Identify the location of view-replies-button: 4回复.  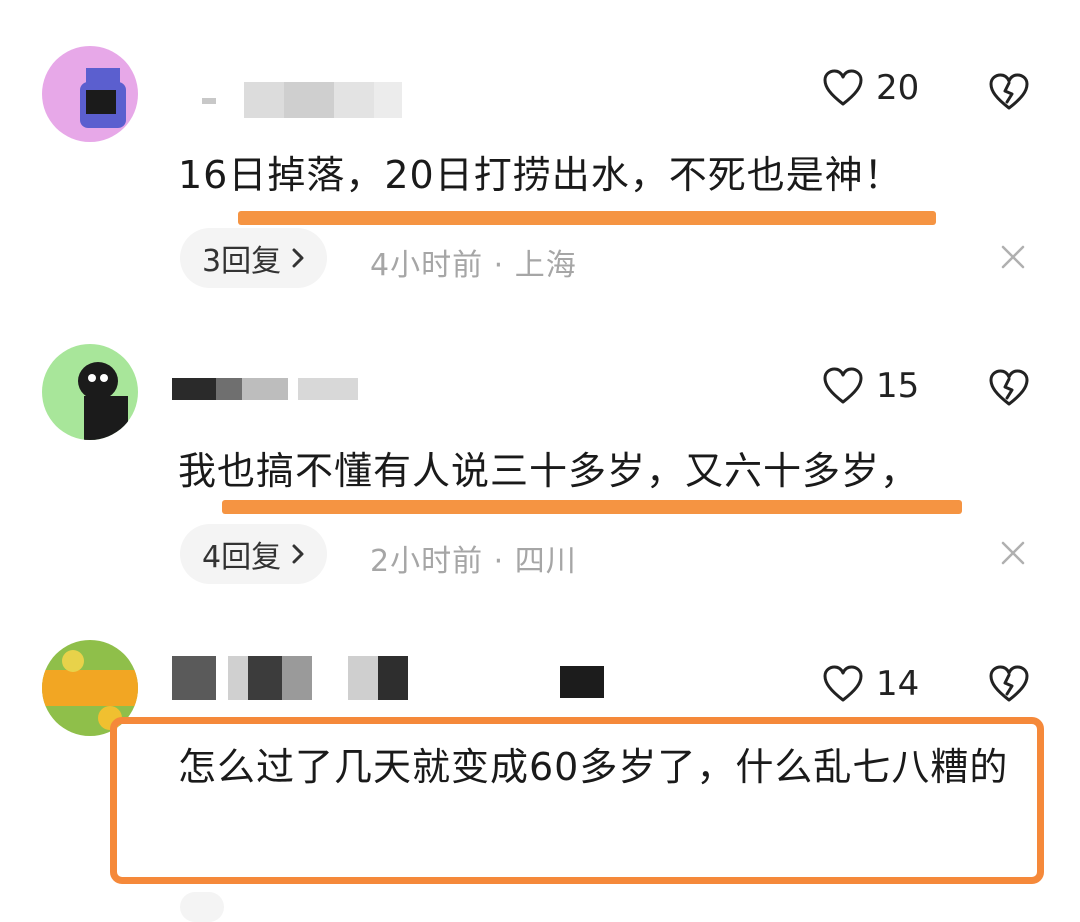
(254, 554).